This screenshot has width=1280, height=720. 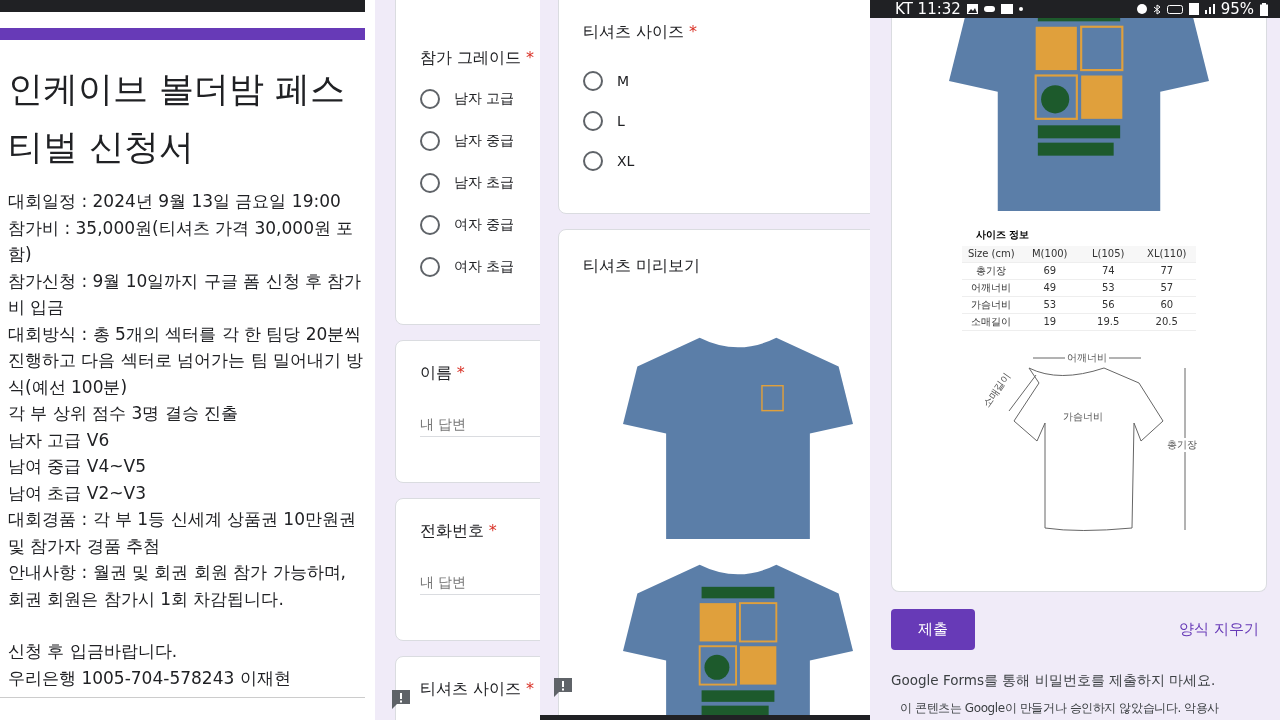 I want to click on table-cell-text: 57, so click(x=1167, y=288).